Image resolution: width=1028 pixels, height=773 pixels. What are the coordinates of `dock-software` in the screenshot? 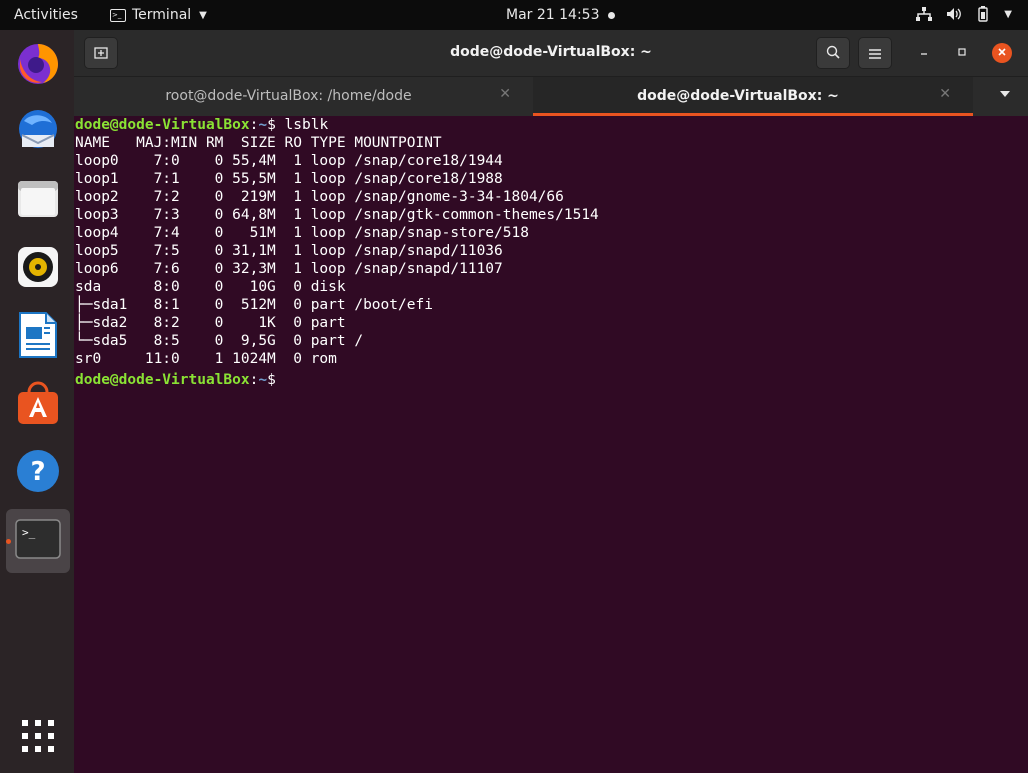 It's located at (38, 405).